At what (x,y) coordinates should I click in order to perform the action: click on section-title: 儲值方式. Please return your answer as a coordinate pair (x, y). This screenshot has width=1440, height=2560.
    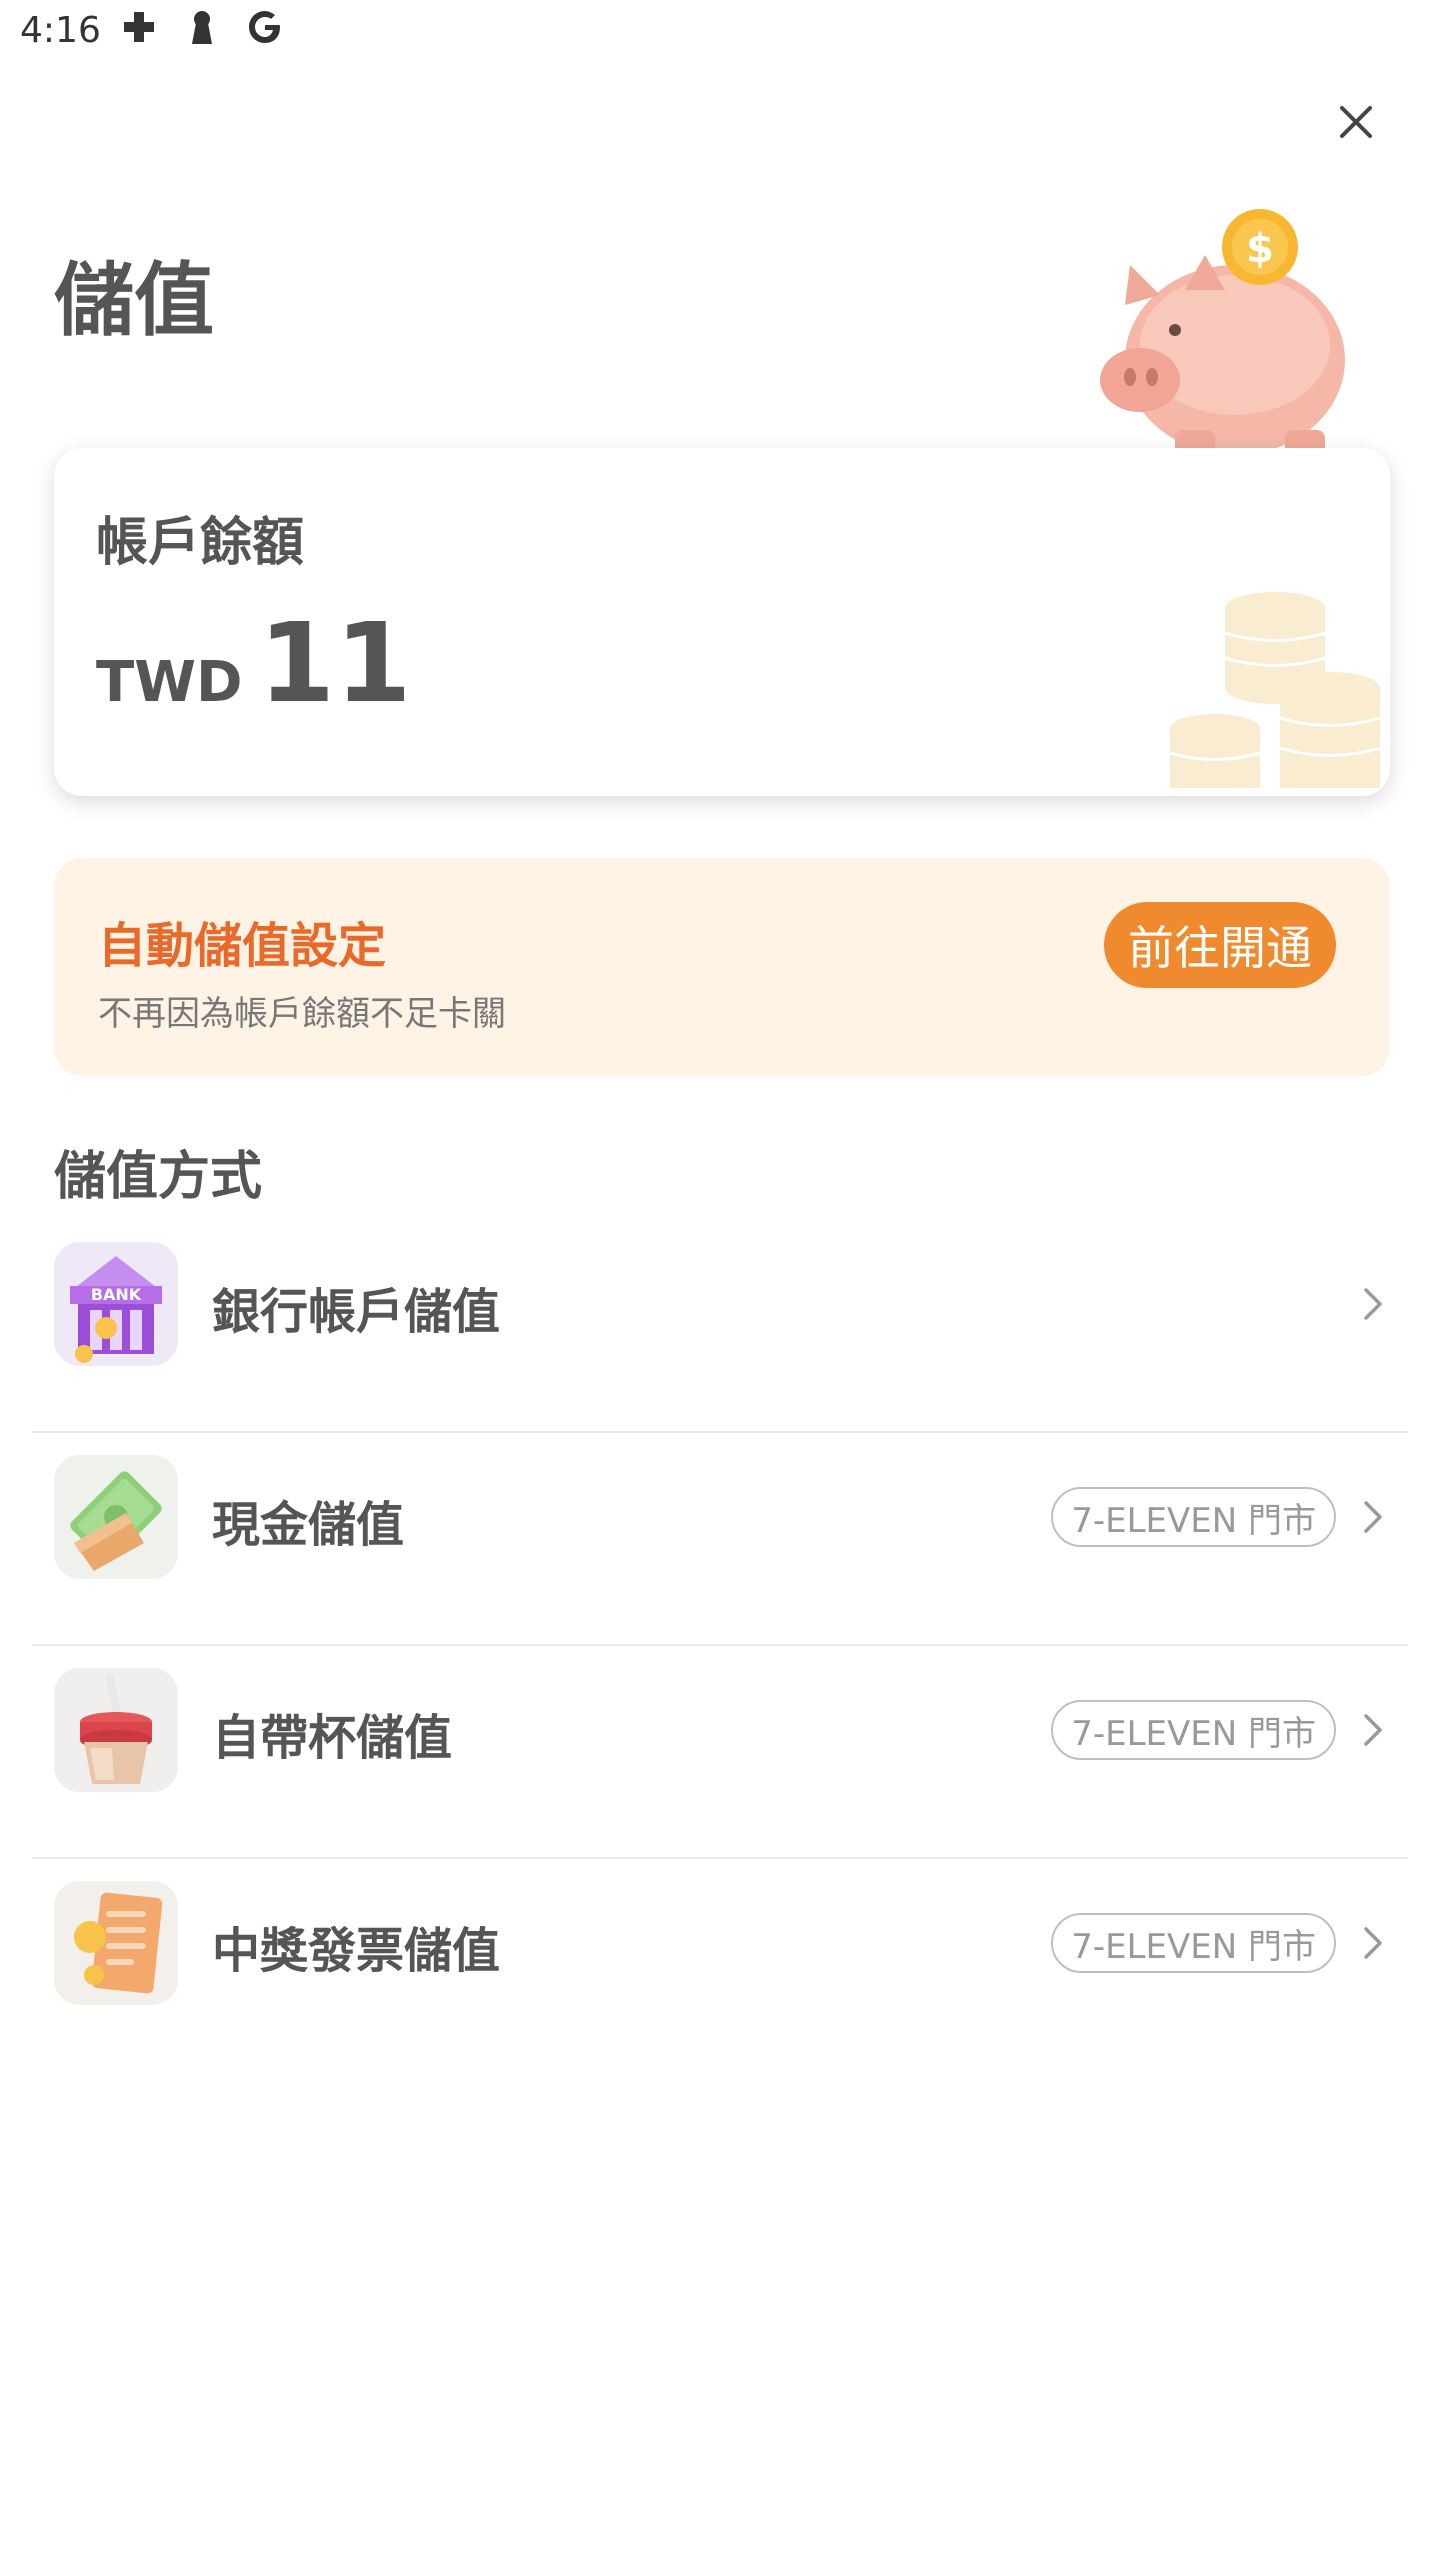
    Looking at the image, I should click on (158, 1177).